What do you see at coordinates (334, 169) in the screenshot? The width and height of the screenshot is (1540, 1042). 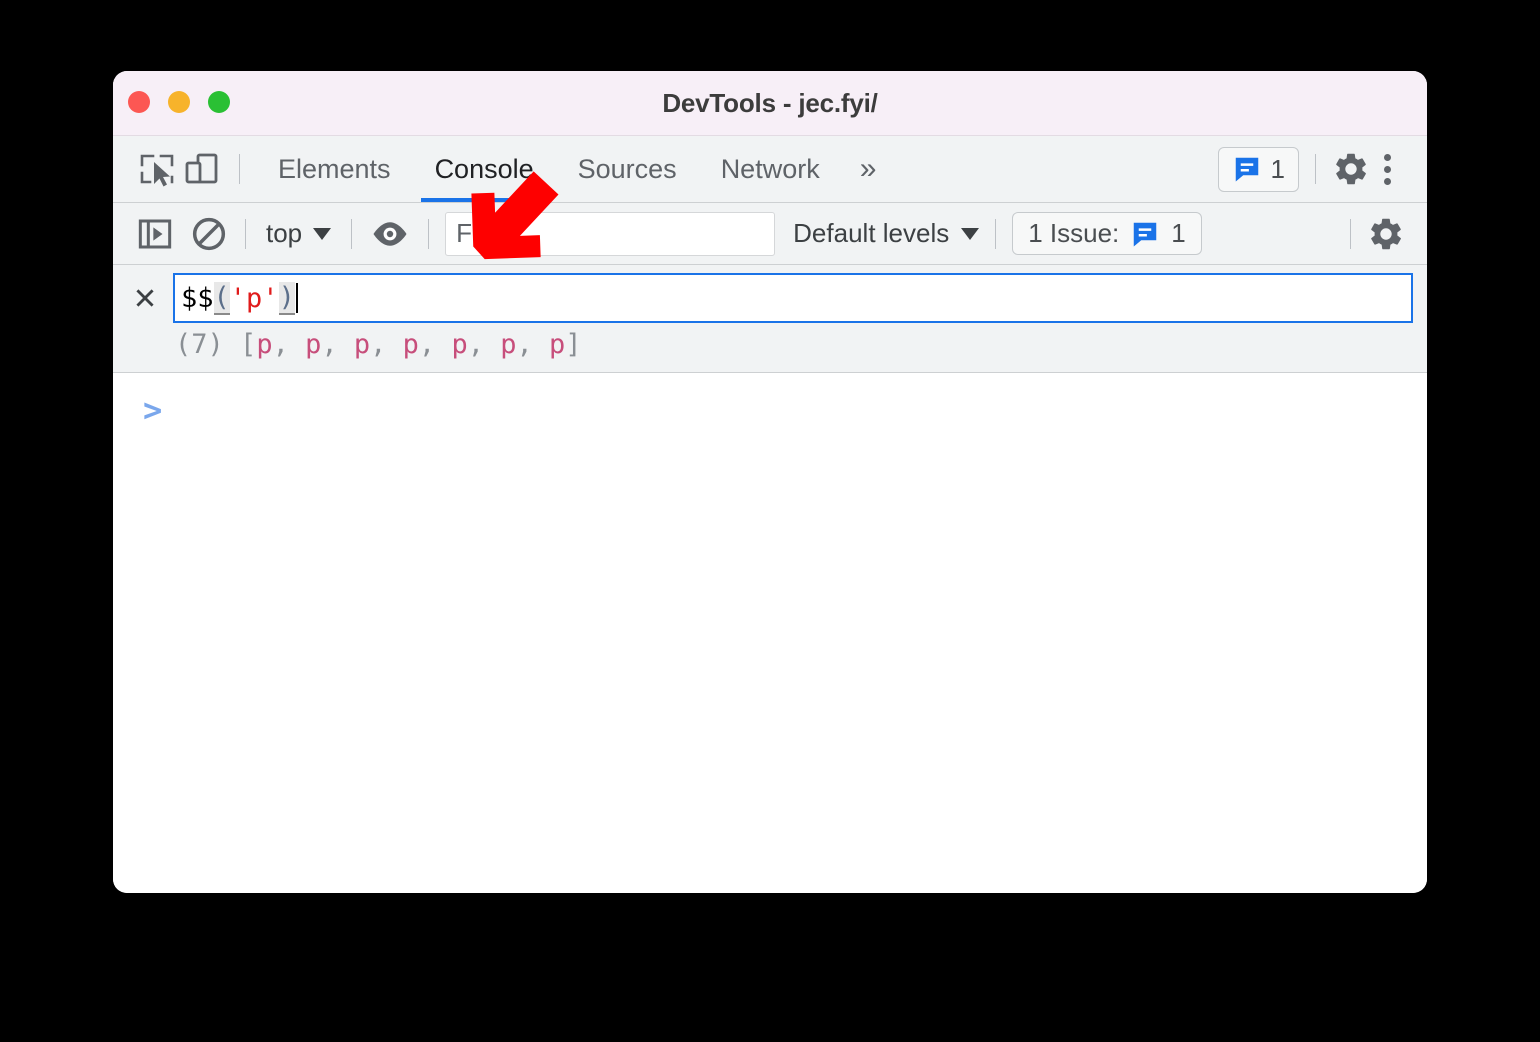 I see `tab-elements: Elements` at bounding box center [334, 169].